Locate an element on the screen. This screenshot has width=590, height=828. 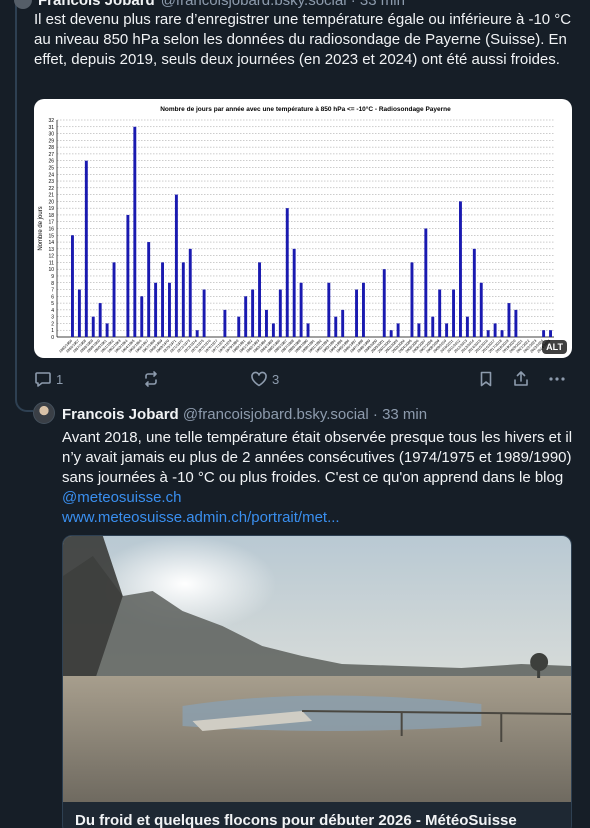
y-tick-label: 1 is located at coordinates (52, 331).